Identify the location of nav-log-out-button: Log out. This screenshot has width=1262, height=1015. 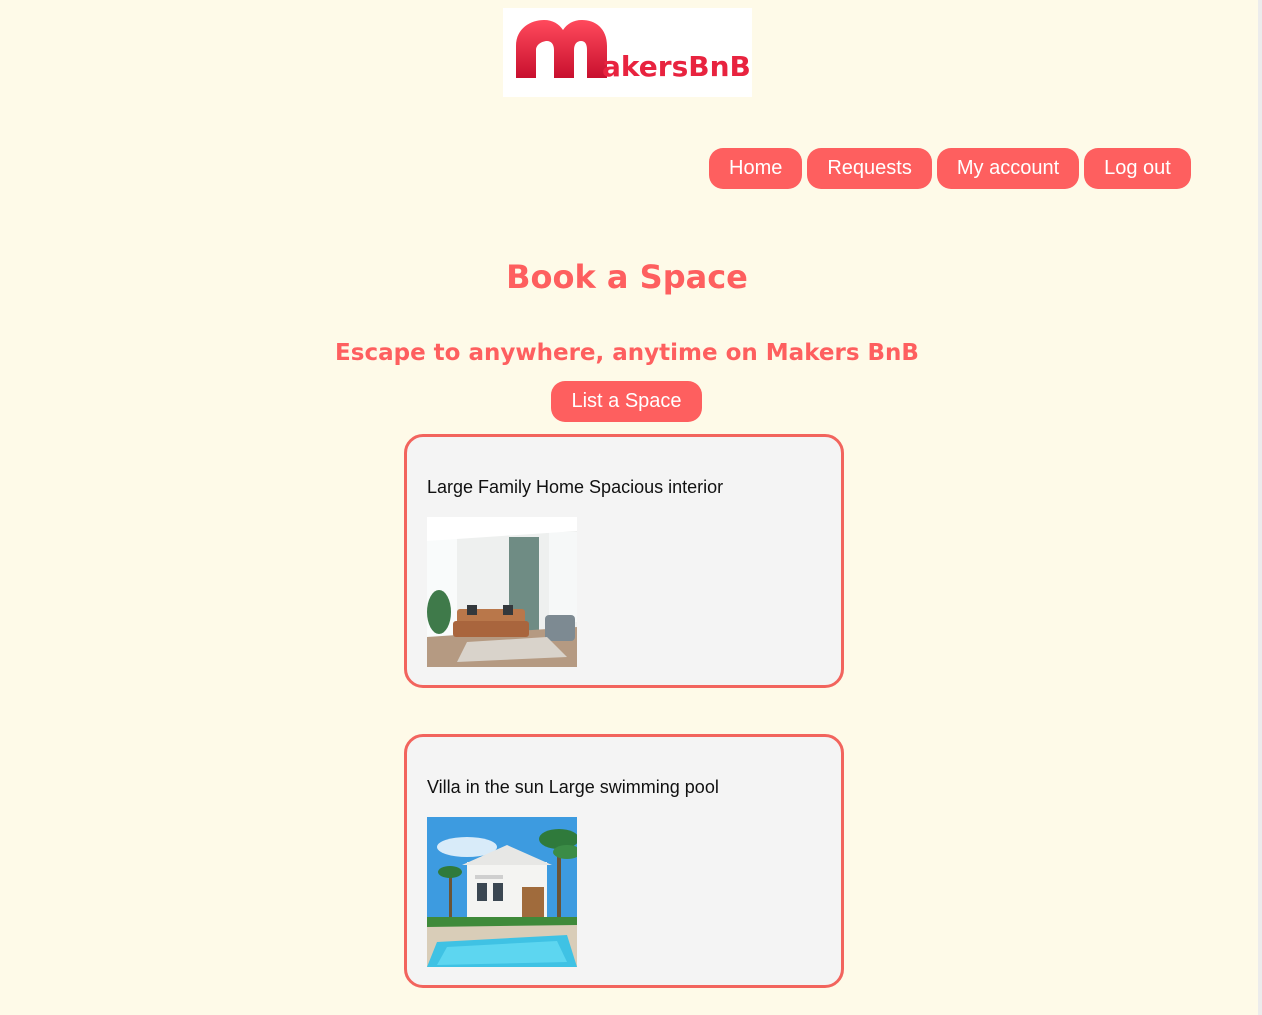
(1137, 168).